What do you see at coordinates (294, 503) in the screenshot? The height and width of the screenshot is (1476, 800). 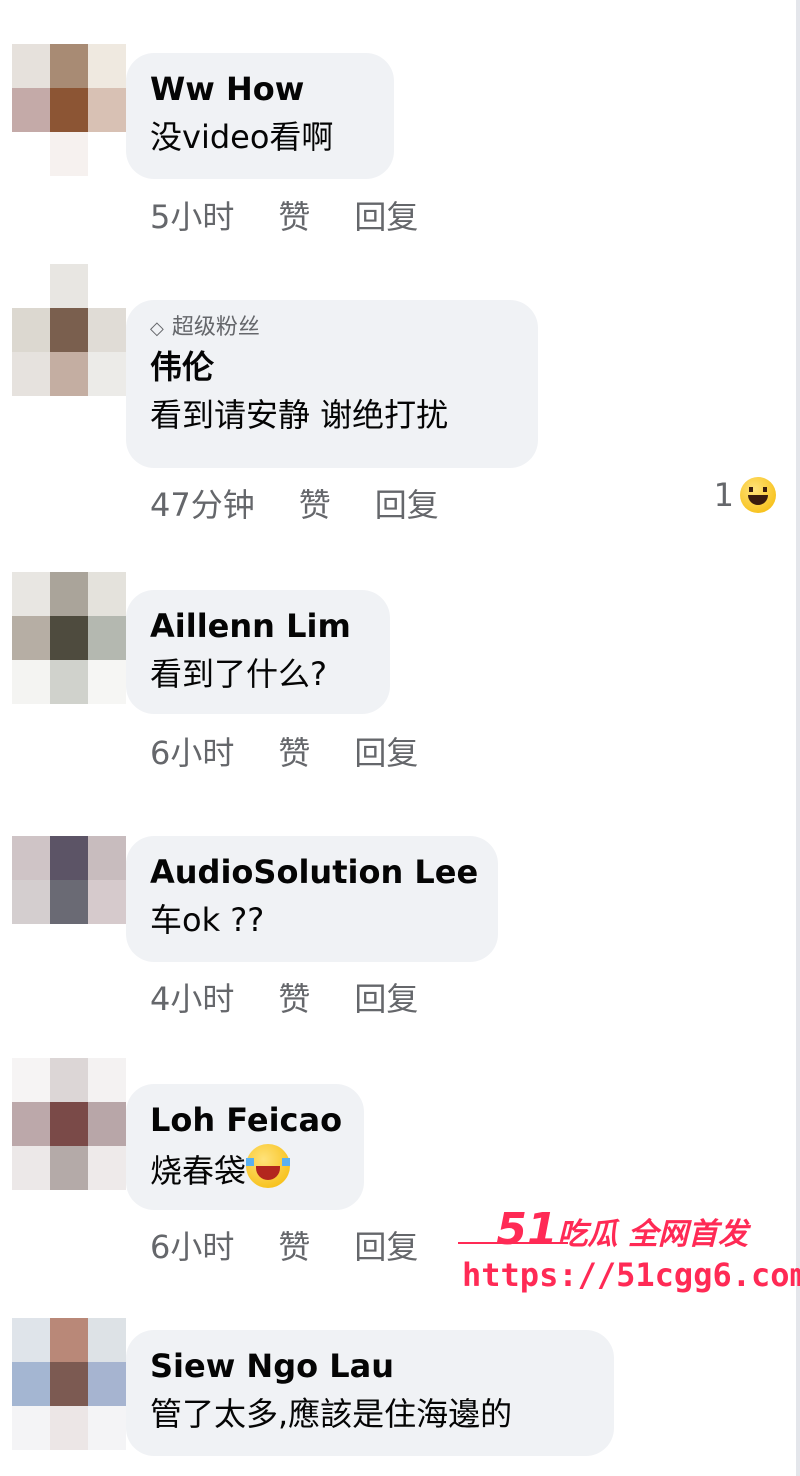 I see `comment-actions: 47分钟赞回复` at bounding box center [294, 503].